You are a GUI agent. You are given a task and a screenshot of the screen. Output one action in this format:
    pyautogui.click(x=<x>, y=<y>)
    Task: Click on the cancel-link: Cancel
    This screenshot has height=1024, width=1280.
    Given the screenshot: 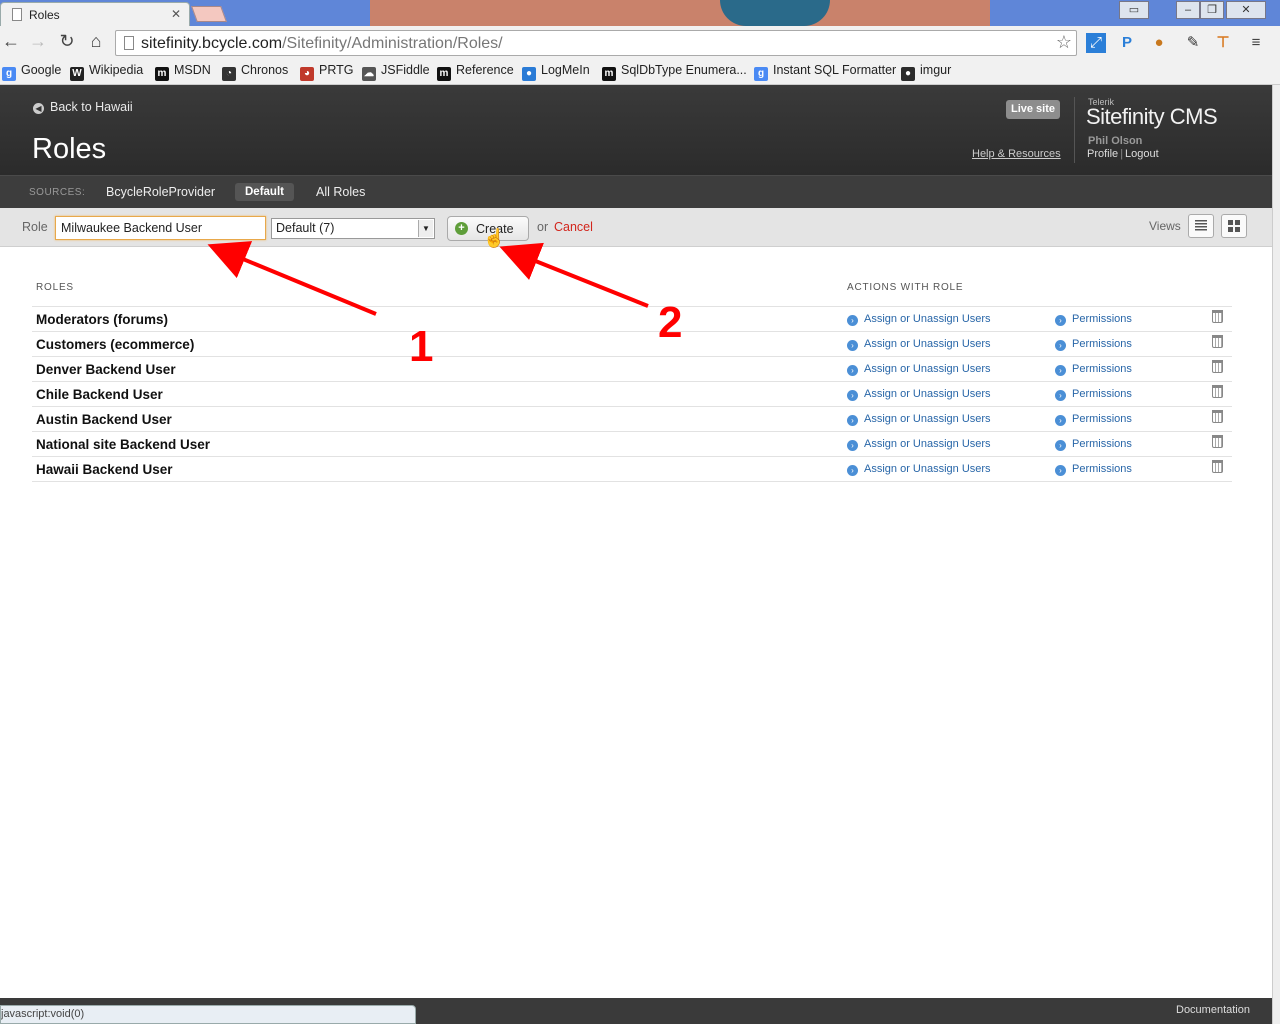 What is the action you would take?
    pyautogui.click(x=573, y=227)
    